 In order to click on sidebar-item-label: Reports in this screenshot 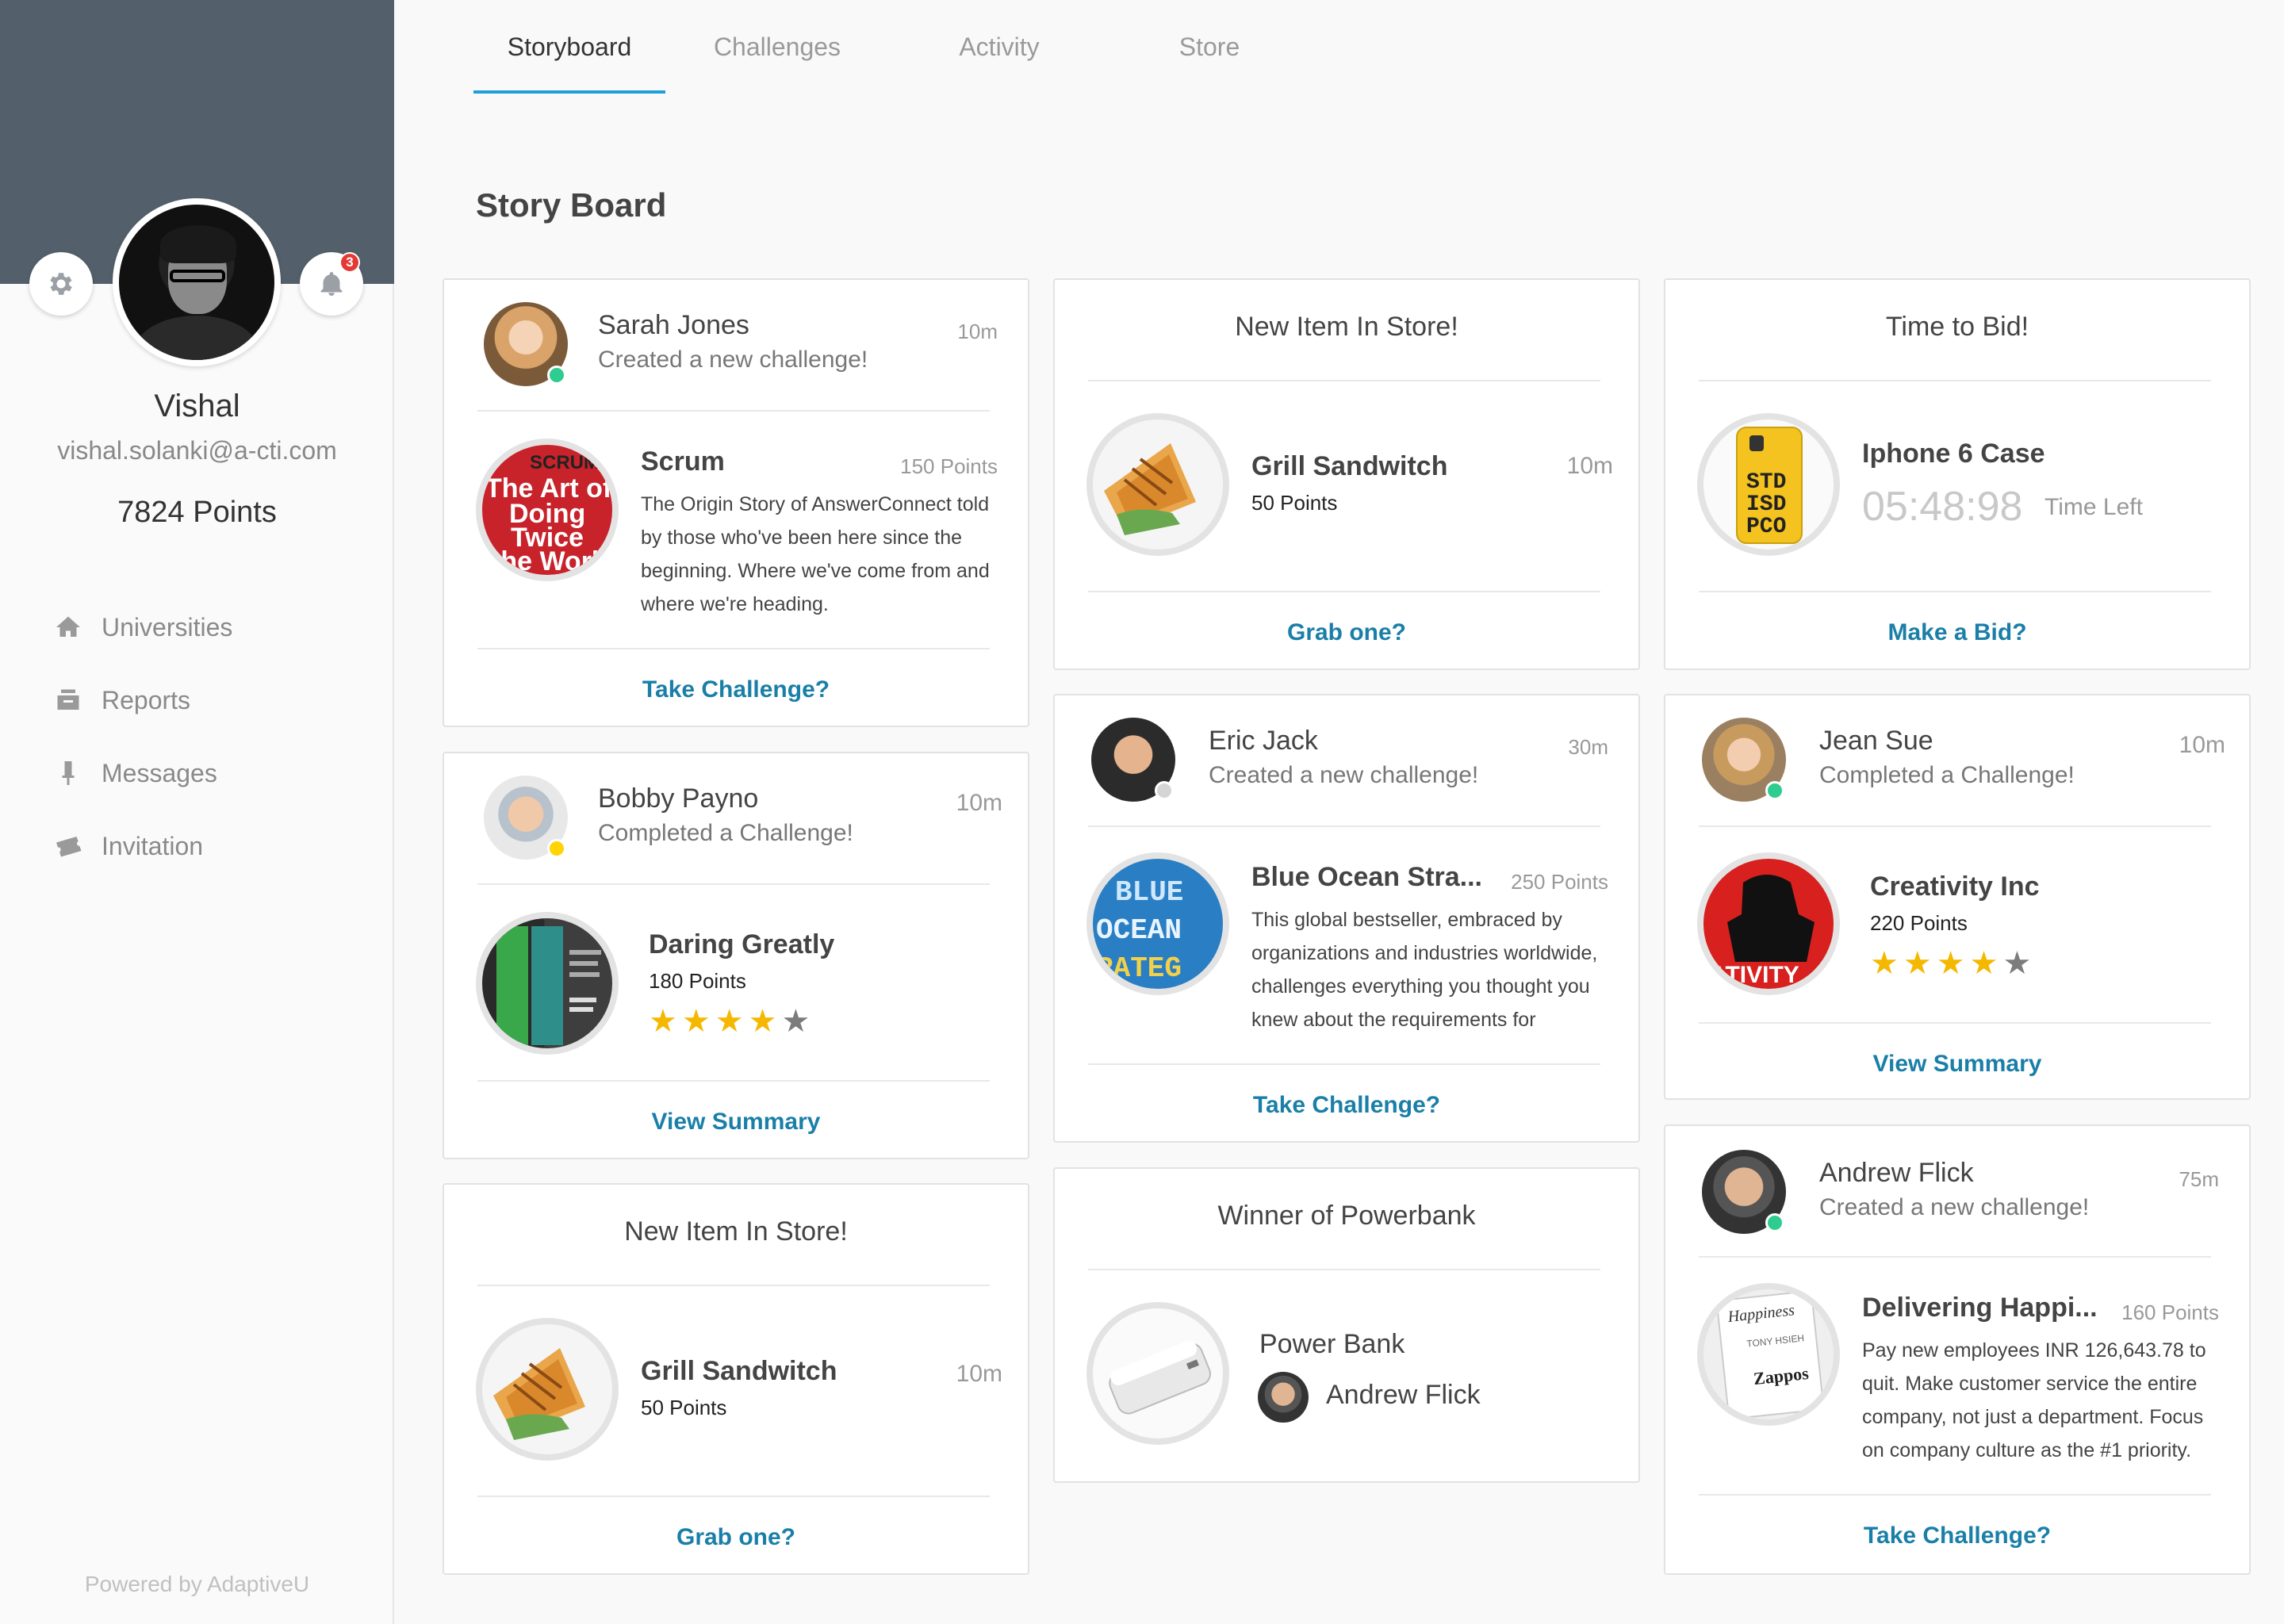, I will do `click(146, 699)`.